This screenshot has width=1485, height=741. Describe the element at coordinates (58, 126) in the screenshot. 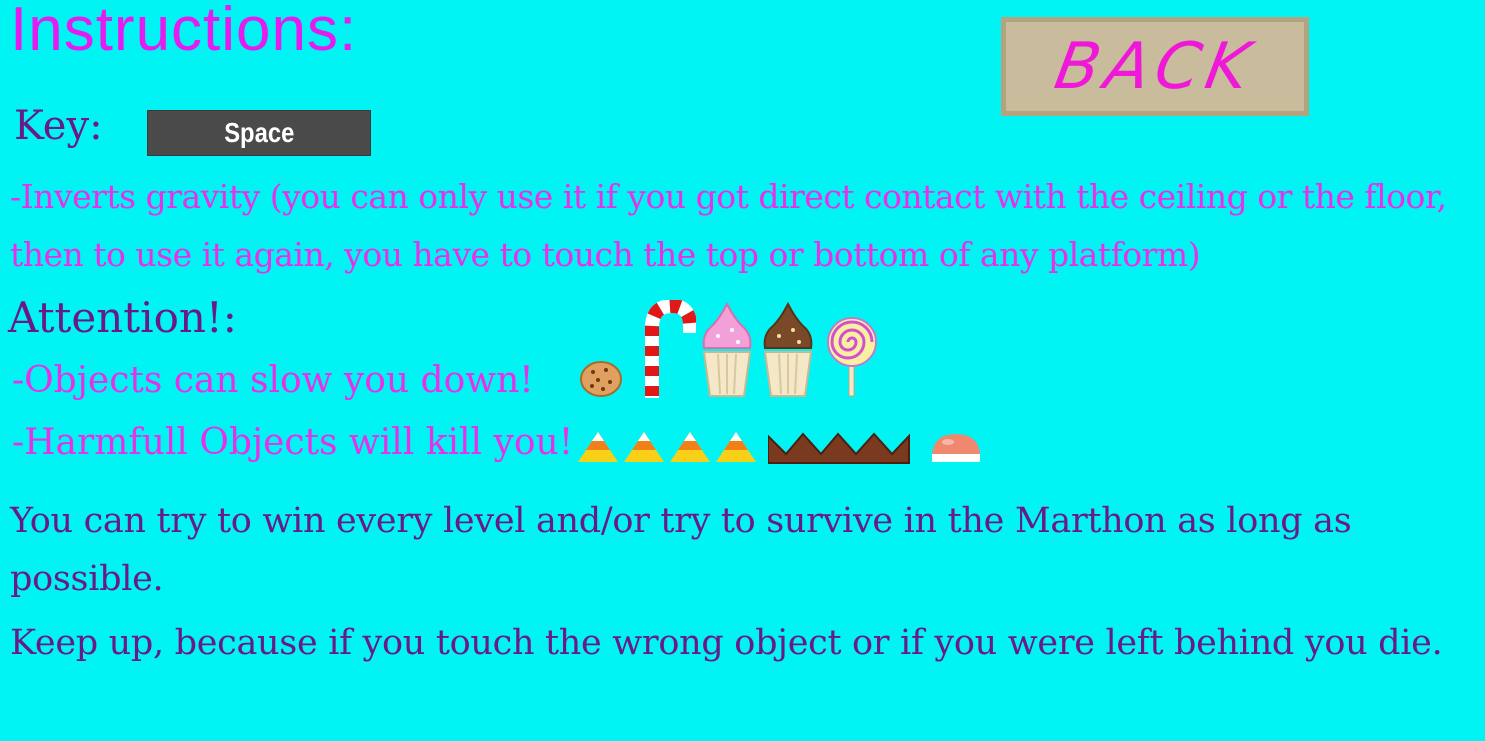

I see `key-label: Key:` at that location.